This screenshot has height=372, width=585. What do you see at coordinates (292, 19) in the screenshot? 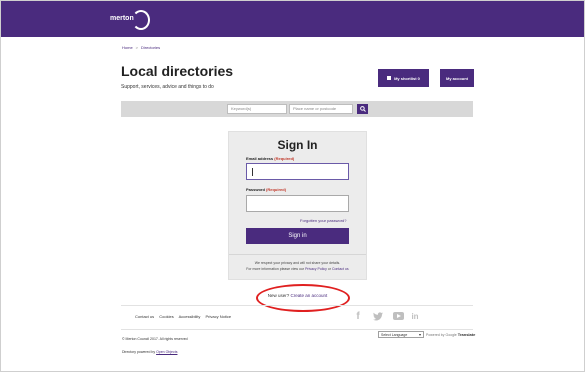
I see `site-header: merton` at bounding box center [292, 19].